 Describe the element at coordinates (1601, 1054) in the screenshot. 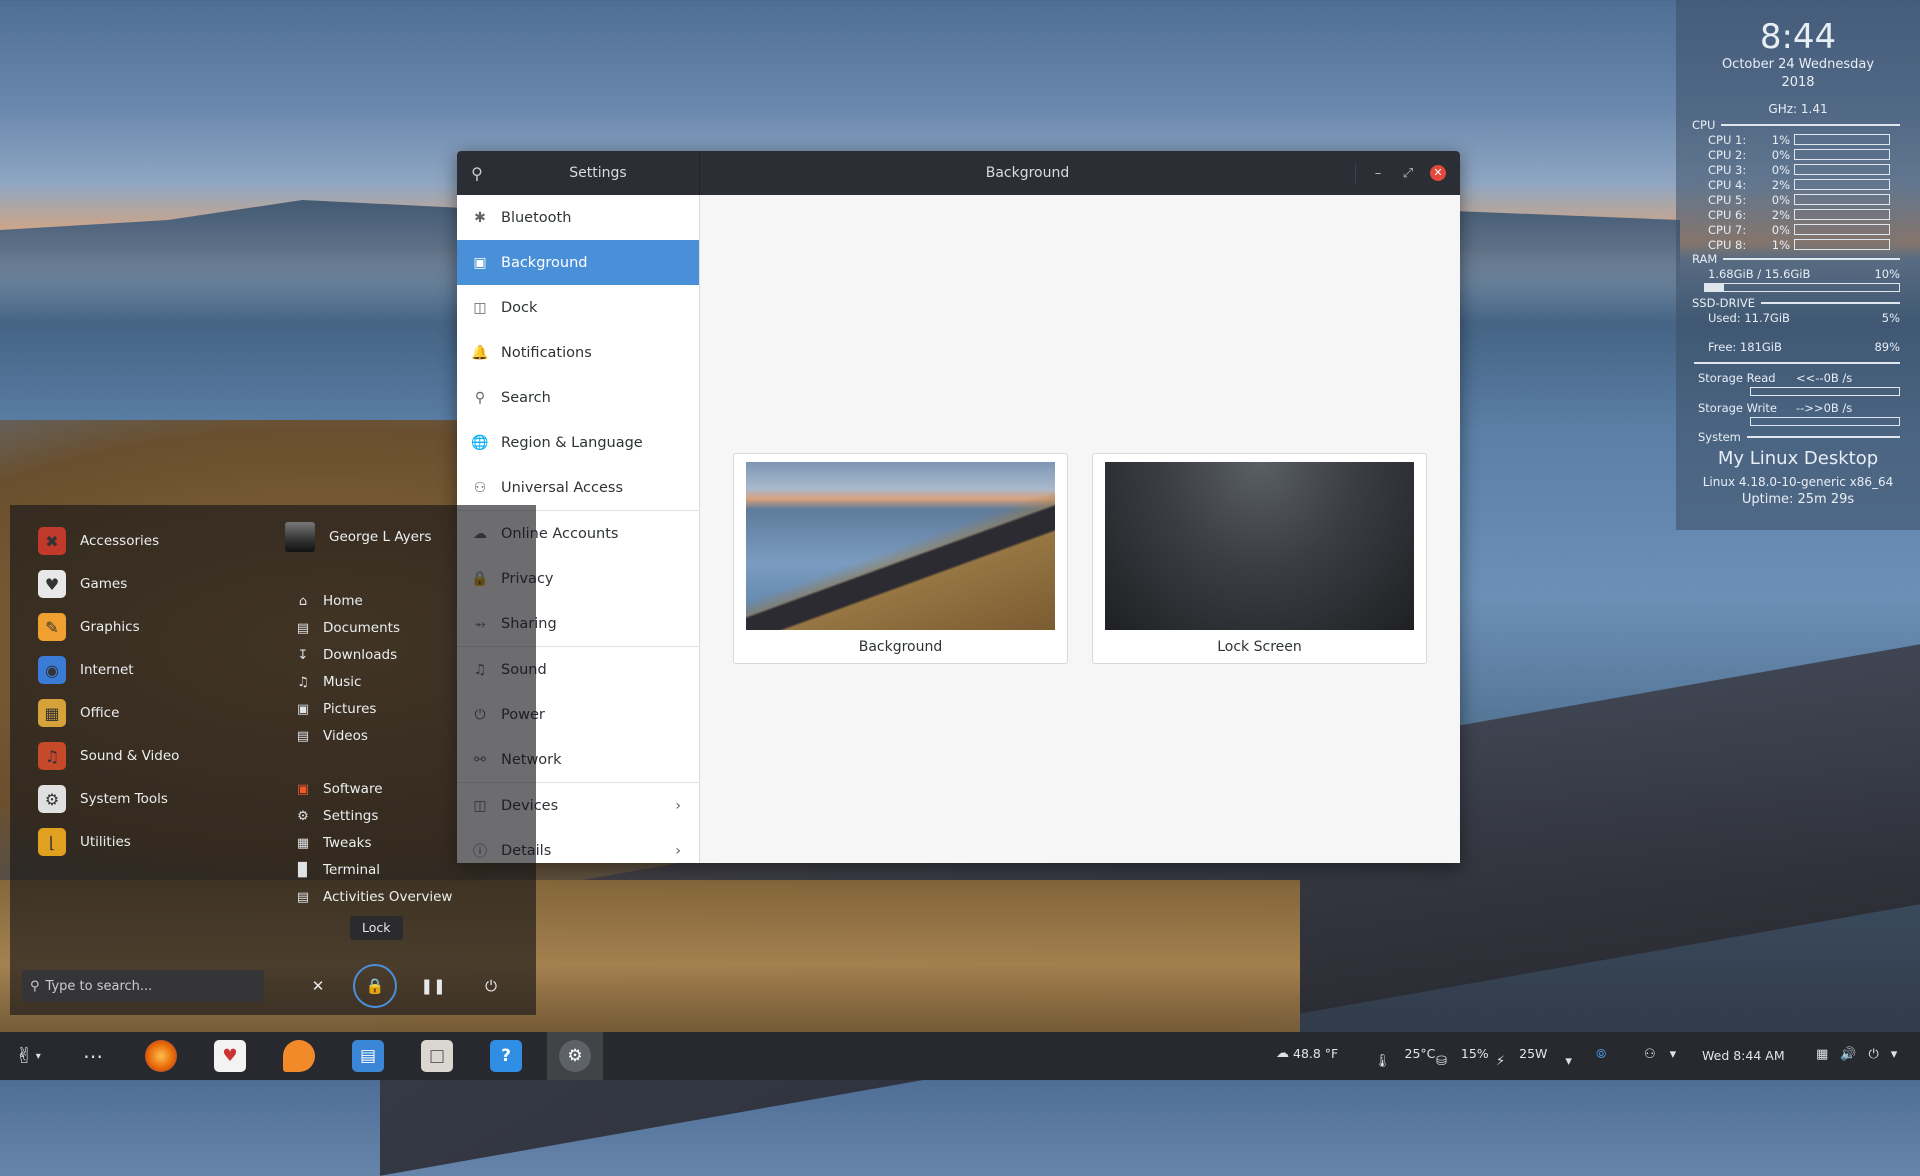

I see `wireless-icon: ⦾` at that location.